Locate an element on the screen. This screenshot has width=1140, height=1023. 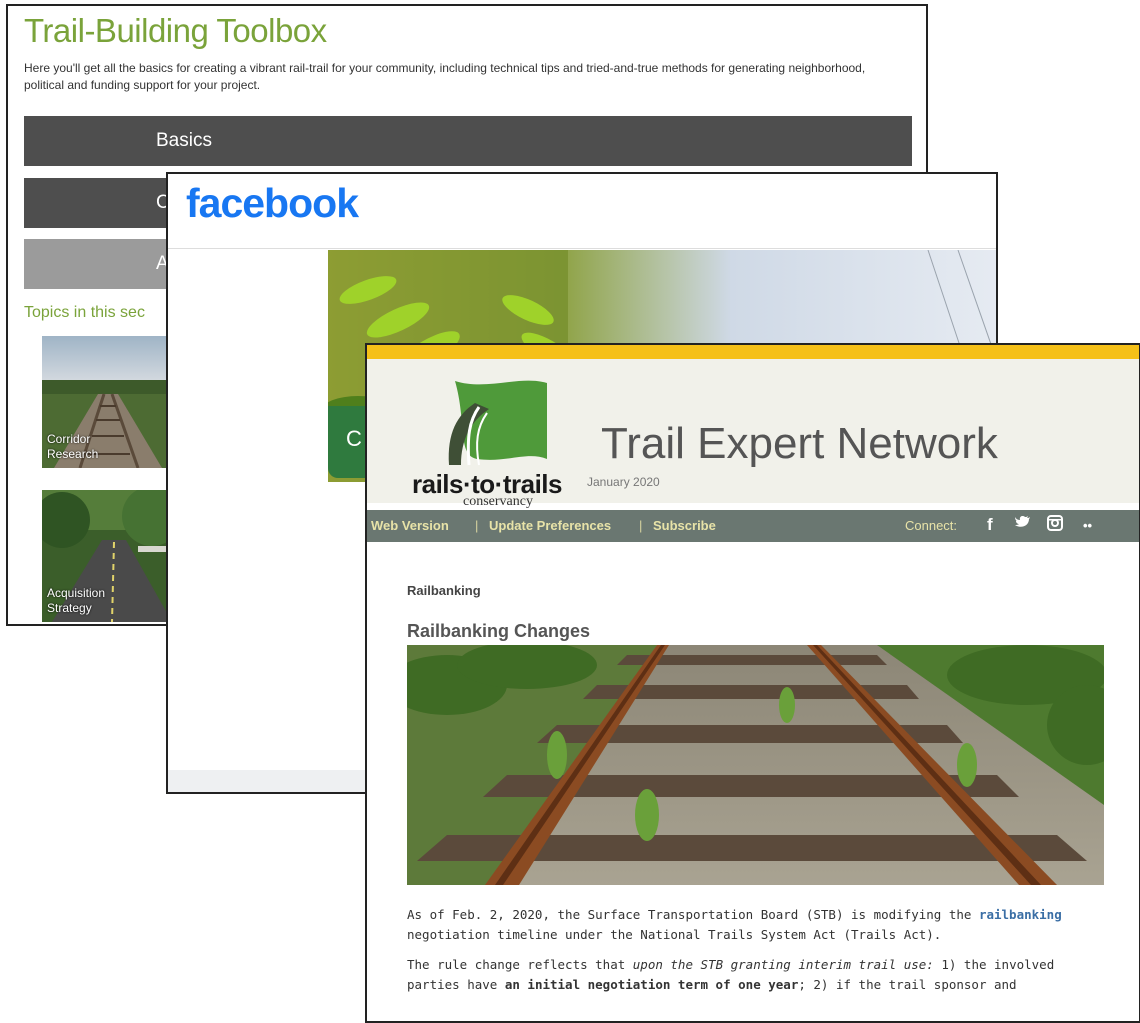
basics-label: Basics is located at coordinates (184, 140).